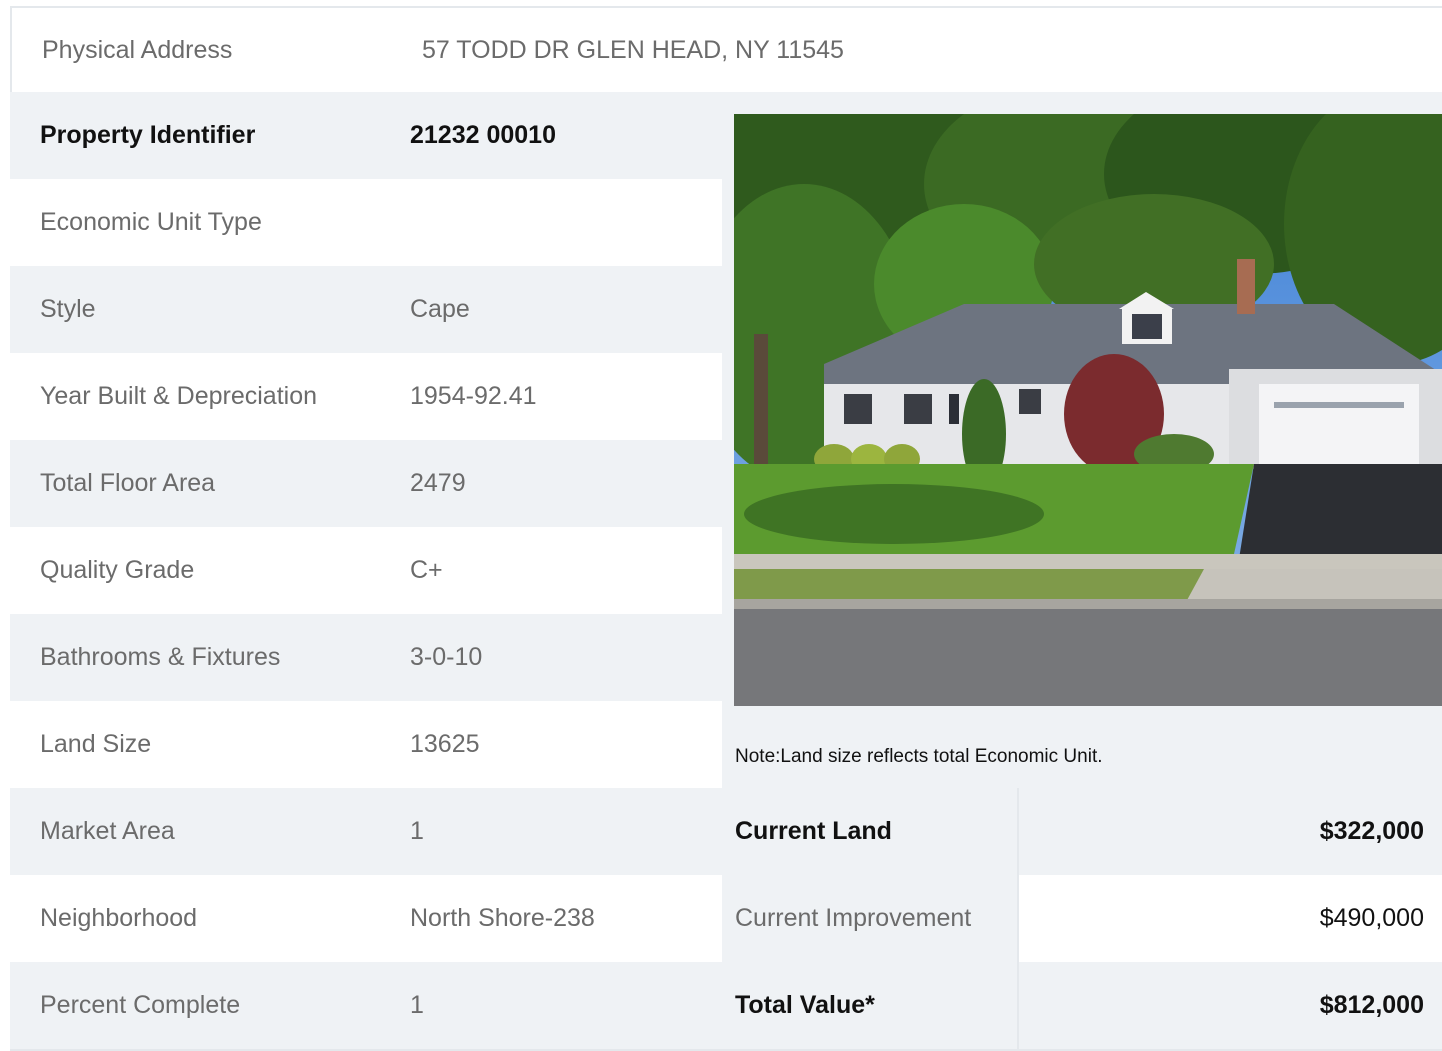 The image size is (1442, 1051). What do you see at coordinates (870, 919) in the screenshot?
I see `value-label-current-improvement: Current Improvement` at bounding box center [870, 919].